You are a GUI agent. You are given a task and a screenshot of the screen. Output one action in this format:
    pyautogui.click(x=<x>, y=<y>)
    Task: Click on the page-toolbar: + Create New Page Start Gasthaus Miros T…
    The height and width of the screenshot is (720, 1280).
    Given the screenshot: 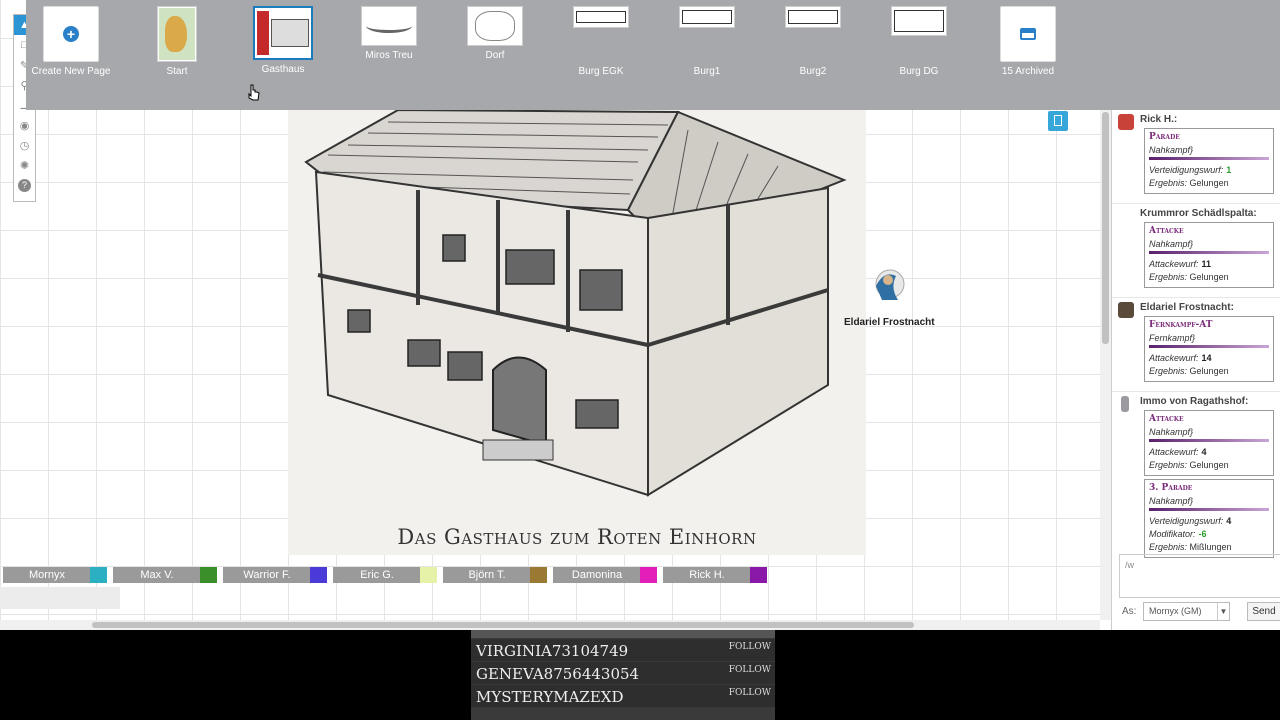 What is the action you would take?
    pyautogui.click(x=653, y=55)
    